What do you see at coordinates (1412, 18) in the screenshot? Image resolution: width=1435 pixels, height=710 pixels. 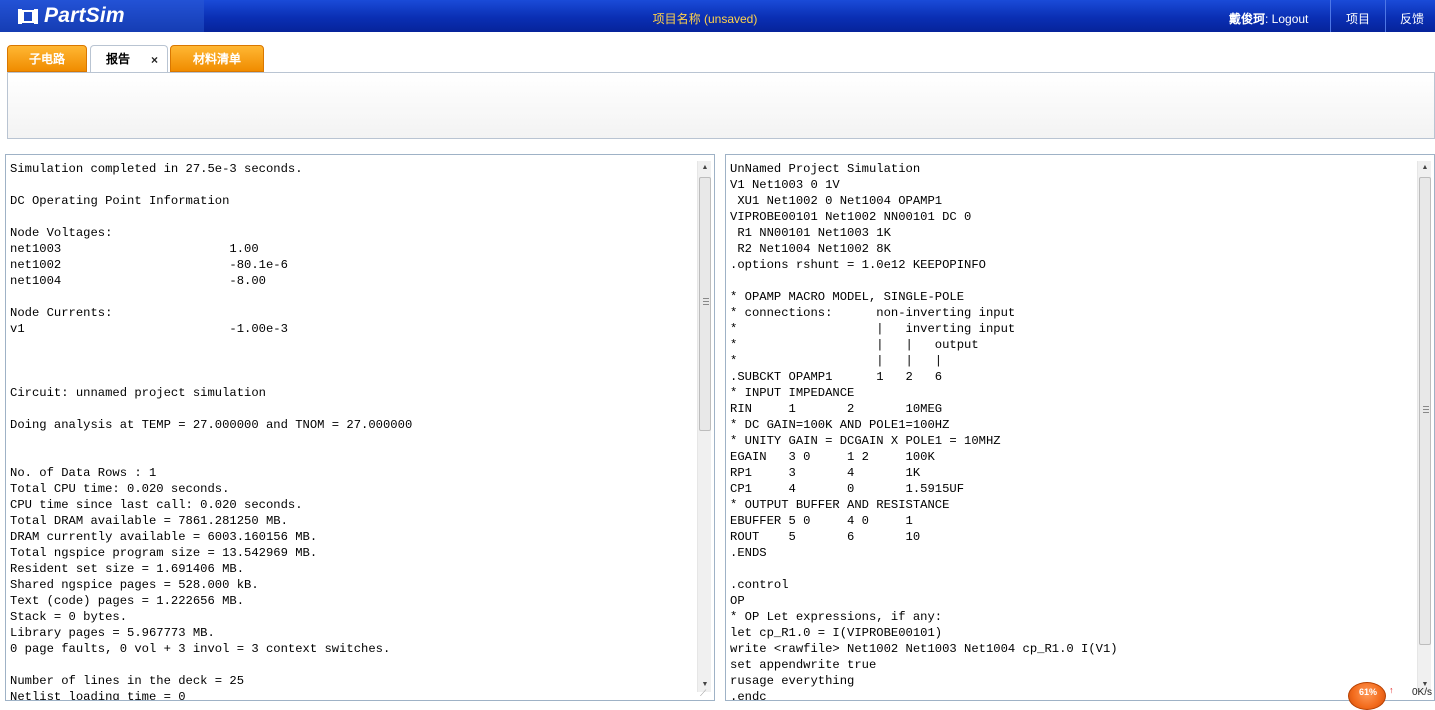 I see `nav-feedback: 反馈` at bounding box center [1412, 18].